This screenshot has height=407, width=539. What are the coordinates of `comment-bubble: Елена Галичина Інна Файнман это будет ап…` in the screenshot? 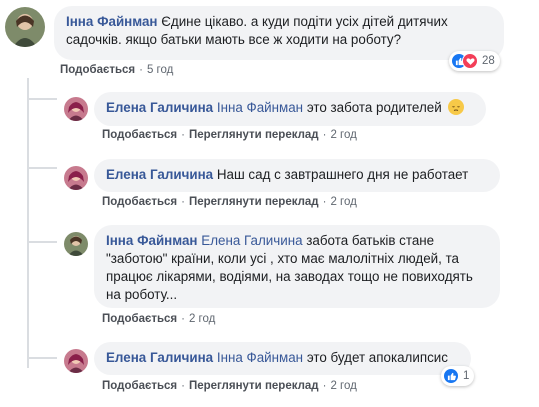 It's located at (282, 358).